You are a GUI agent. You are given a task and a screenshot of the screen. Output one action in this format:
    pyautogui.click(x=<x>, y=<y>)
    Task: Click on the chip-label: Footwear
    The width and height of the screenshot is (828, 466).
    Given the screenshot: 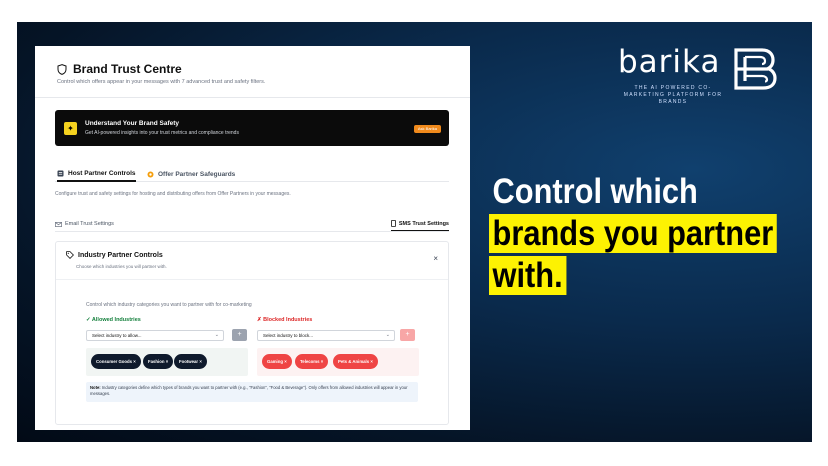 What is the action you would take?
    pyautogui.click(x=189, y=361)
    